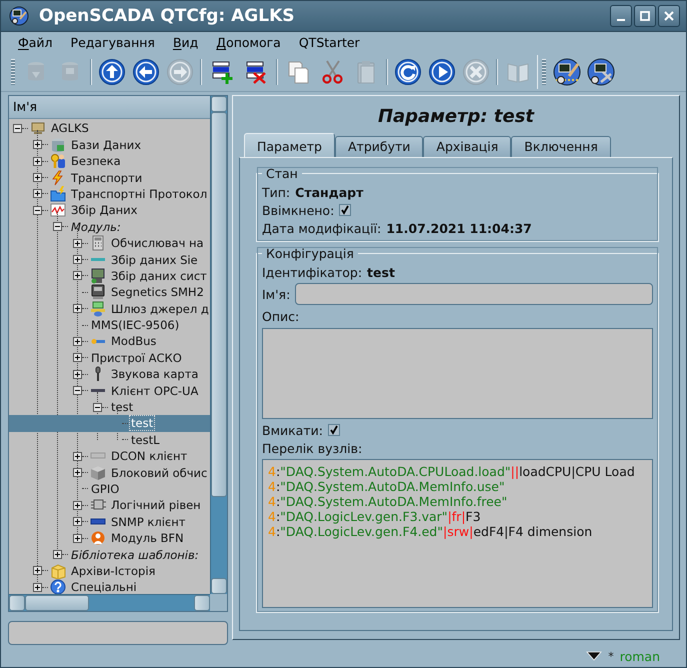 The height and width of the screenshot is (668, 687). What do you see at coordinates (109, 440) in the screenshot?
I see `tree-item: testL` at bounding box center [109, 440].